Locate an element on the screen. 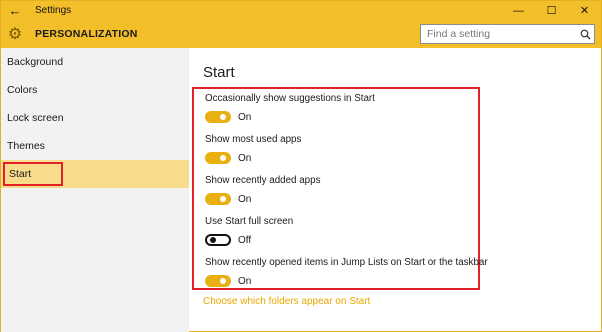  toggle-suggestions is located at coordinates (218, 117).